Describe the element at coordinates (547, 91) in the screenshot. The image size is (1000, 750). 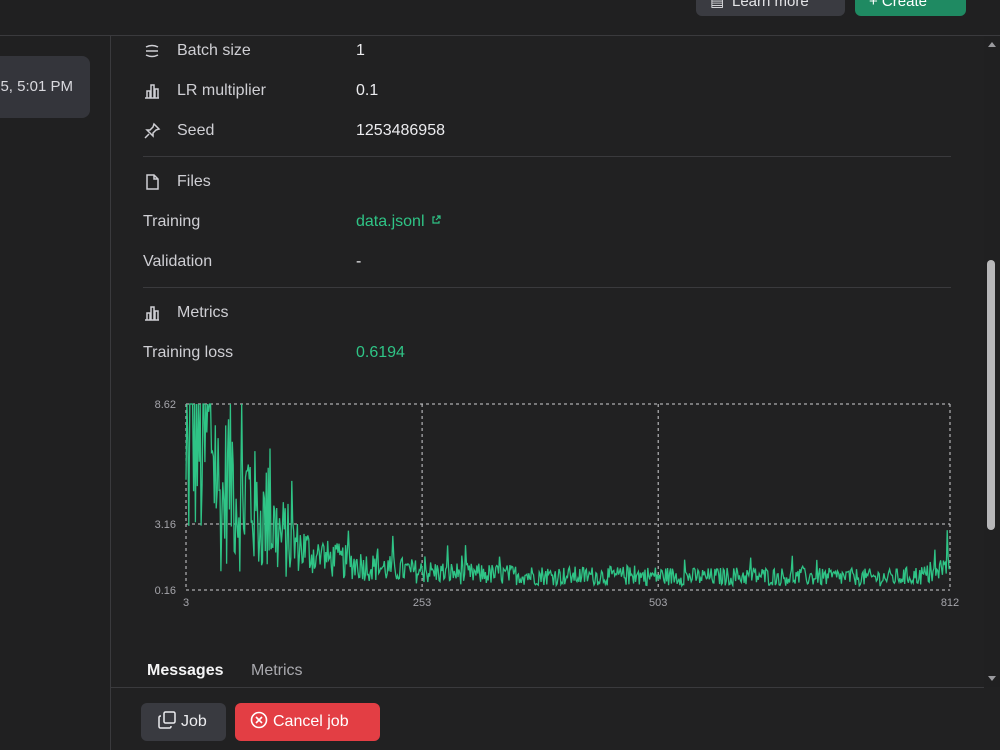
I see `hyperparam-row-lr-multiplier: LR multiplier 0.1` at that location.